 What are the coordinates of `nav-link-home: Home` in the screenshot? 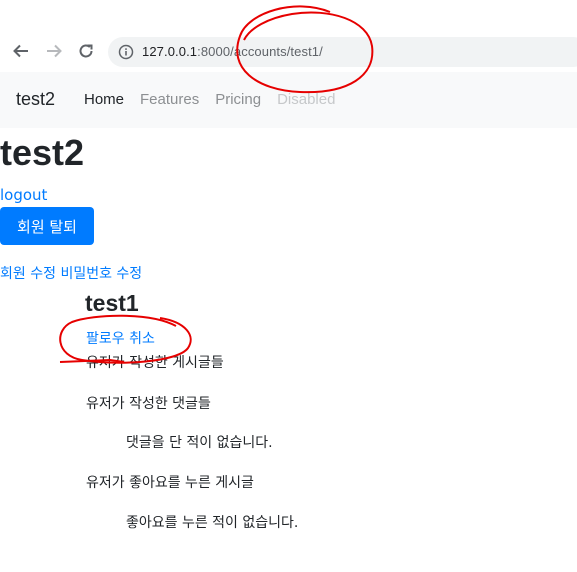 It's located at (104, 99).